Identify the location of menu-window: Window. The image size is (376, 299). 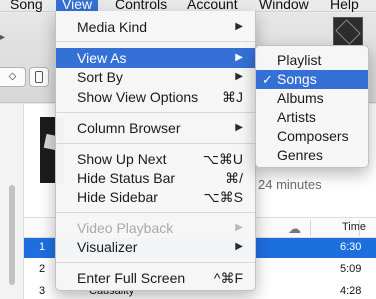
(284, 6).